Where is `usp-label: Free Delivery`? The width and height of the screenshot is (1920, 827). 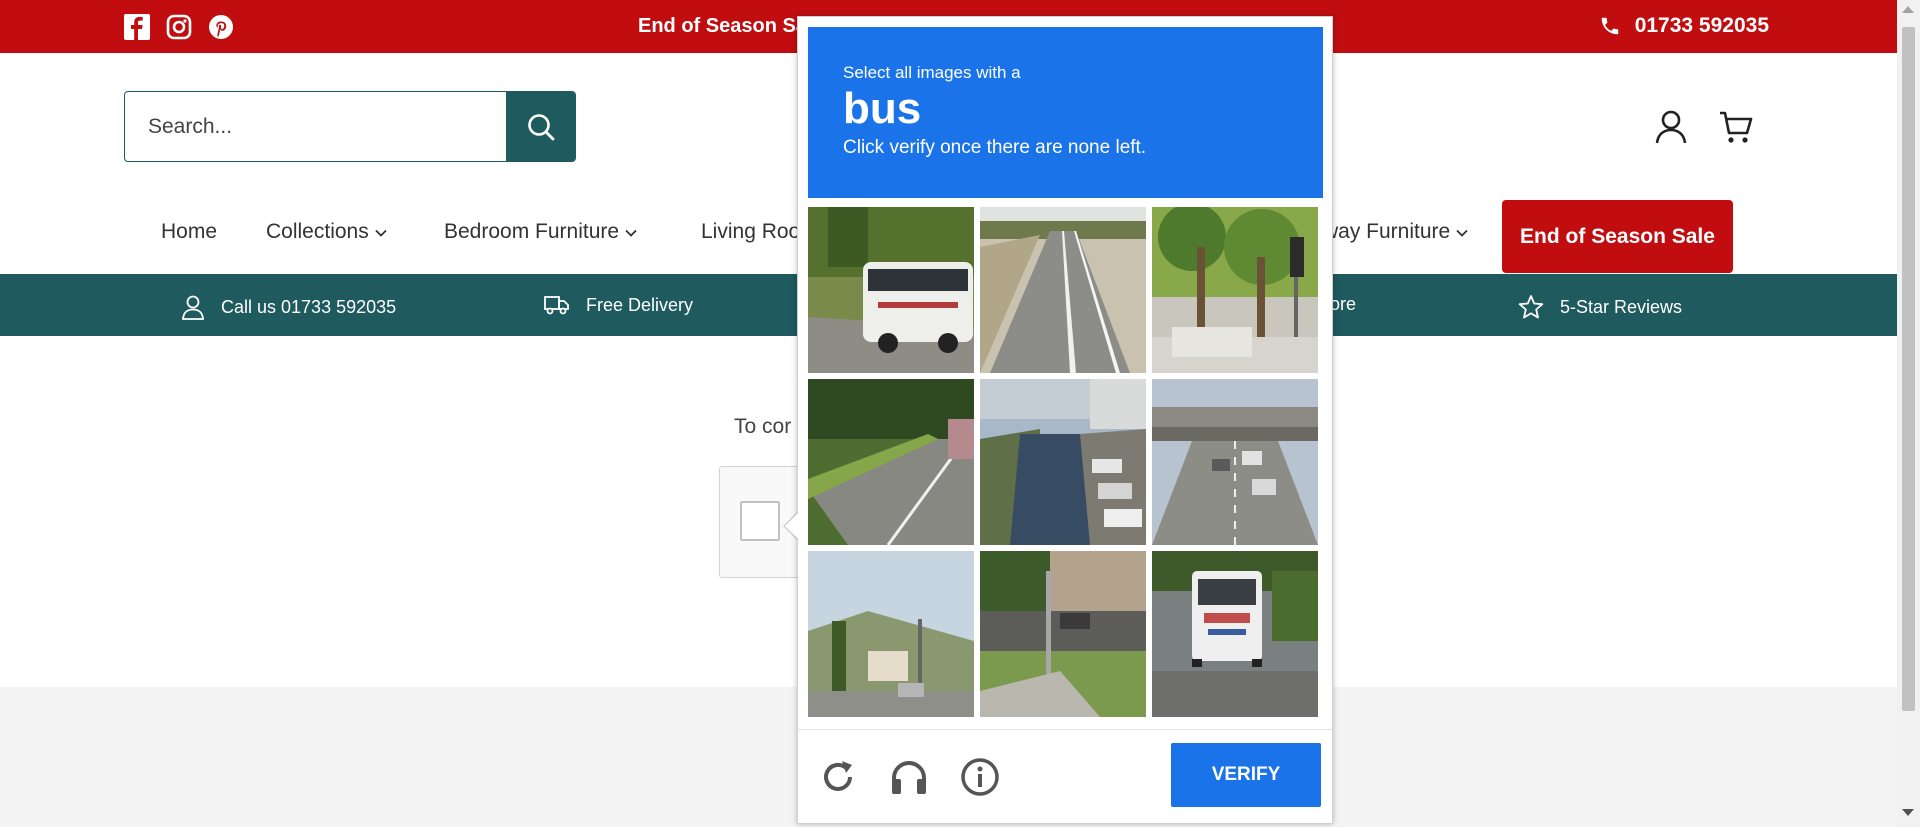
usp-label: Free Delivery is located at coordinates (640, 304).